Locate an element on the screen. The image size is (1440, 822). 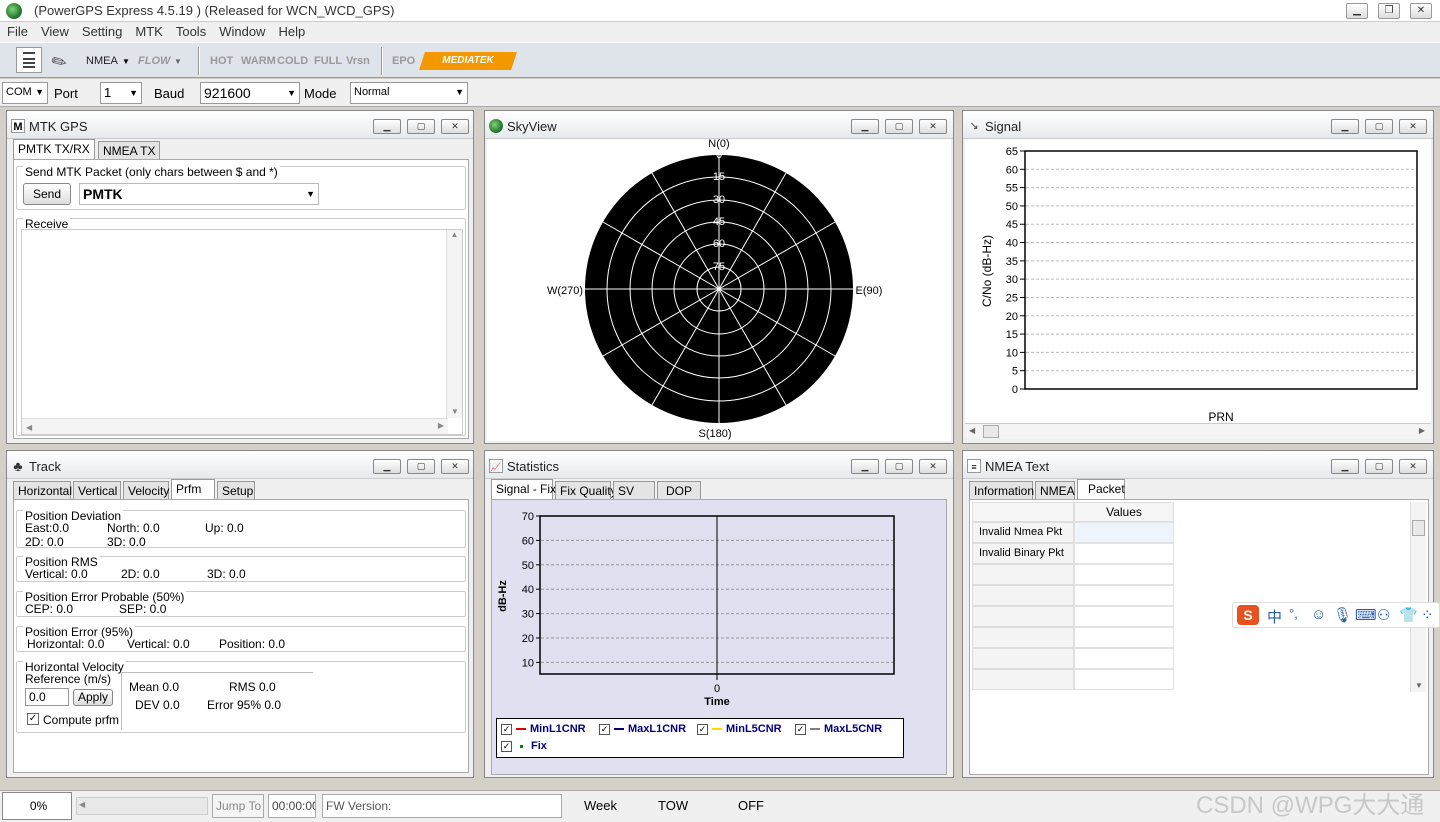
tab-velocity: Velocity is located at coordinates (146, 490).